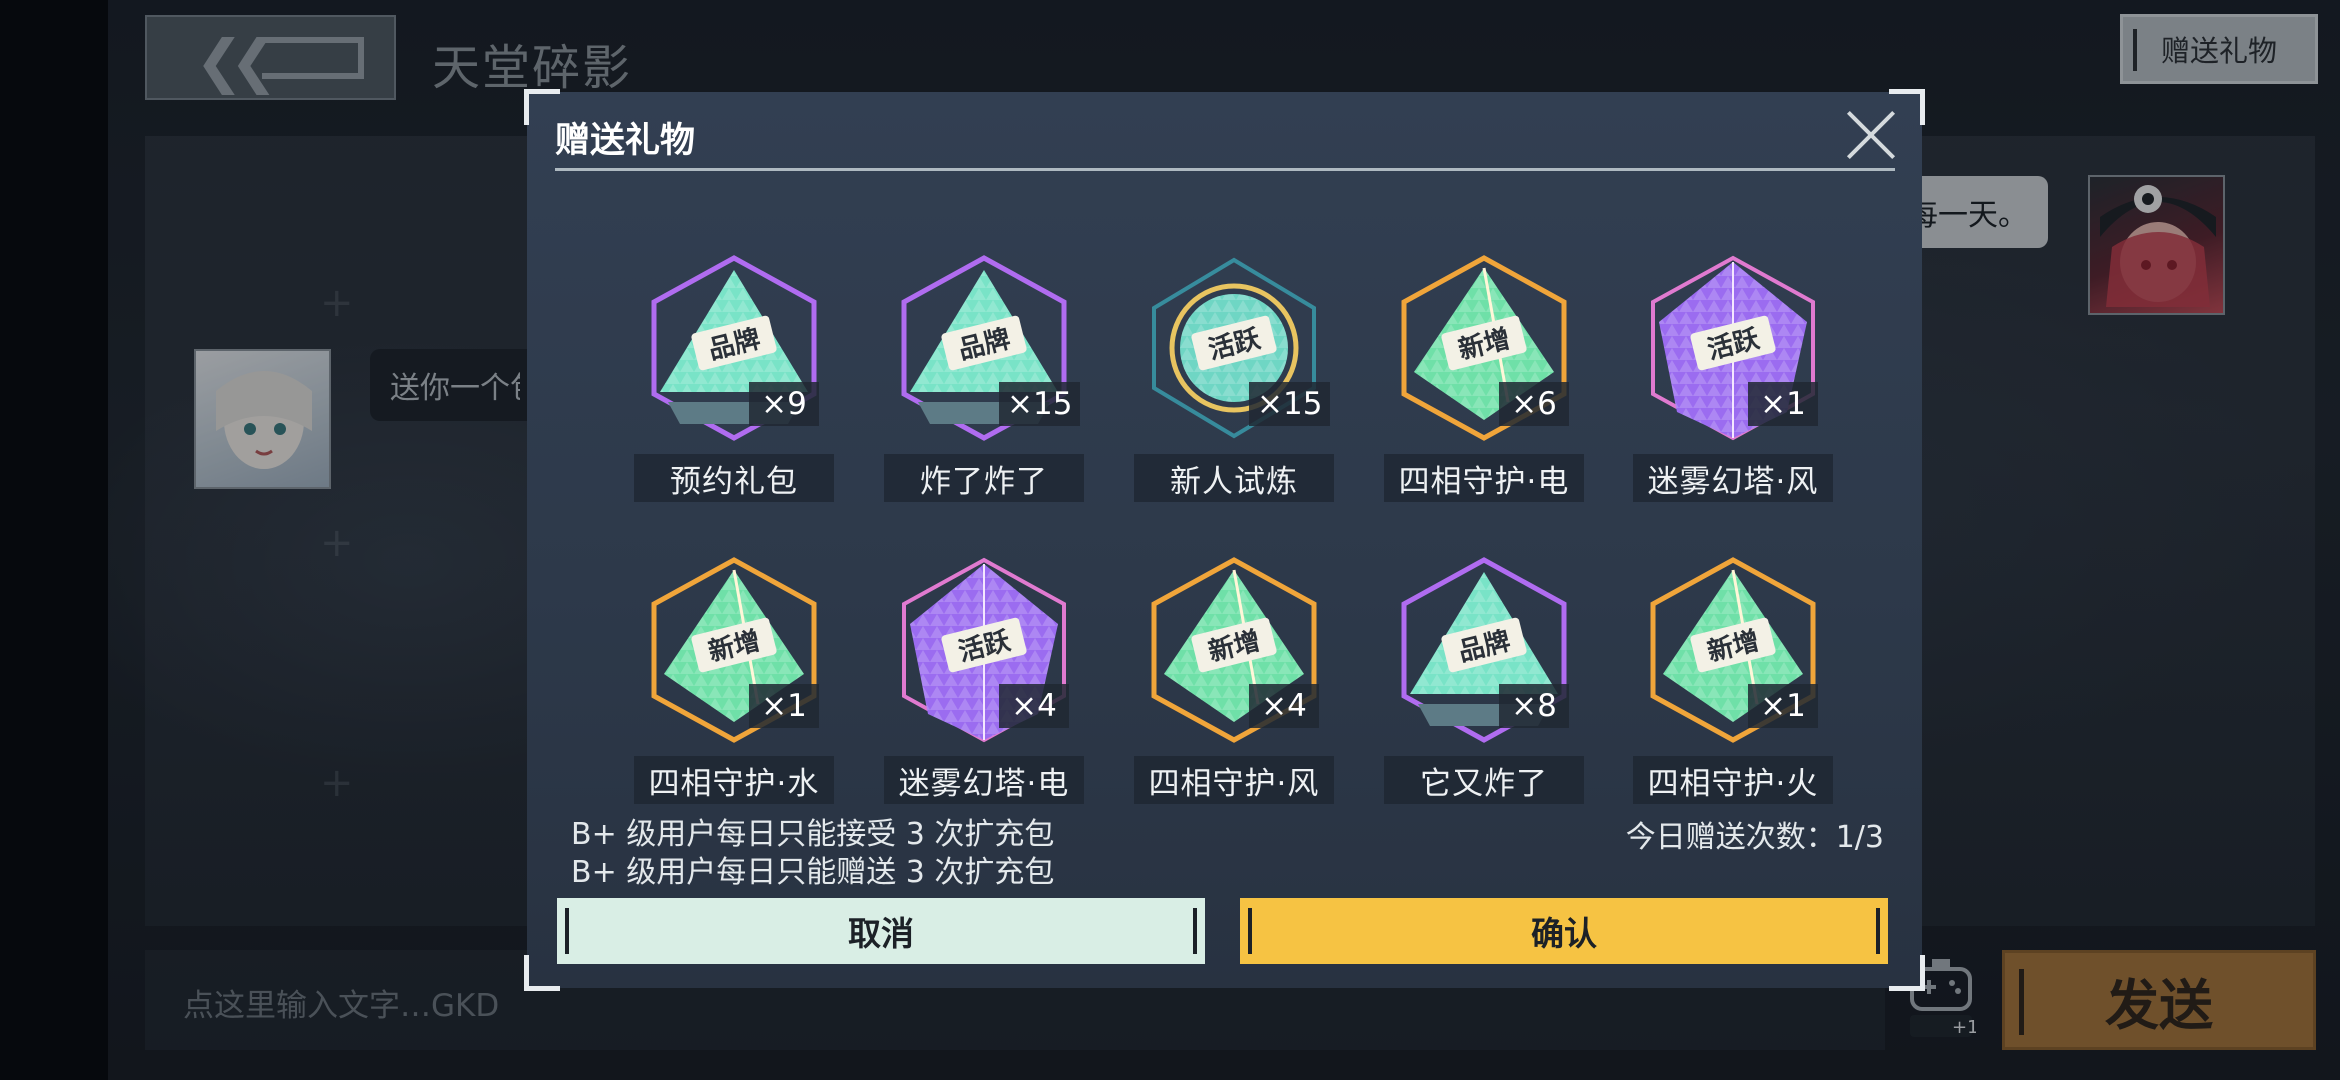 The image size is (2340, 1080). Describe the element at coordinates (813, 872) in the screenshot. I see `send-limit-notice: B+ 级用户每日只能赠送 3 次扩充包` at that location.